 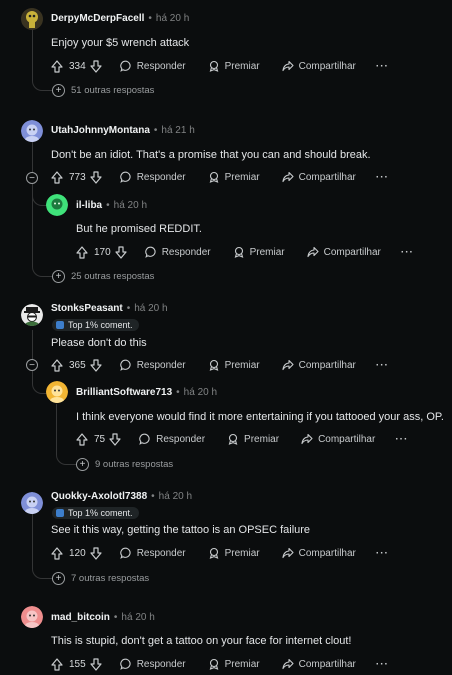 What do you see at coordinates (89, 205) in the screenshot?
I see `author-name: il-liba` at bounding box center [89, 205].